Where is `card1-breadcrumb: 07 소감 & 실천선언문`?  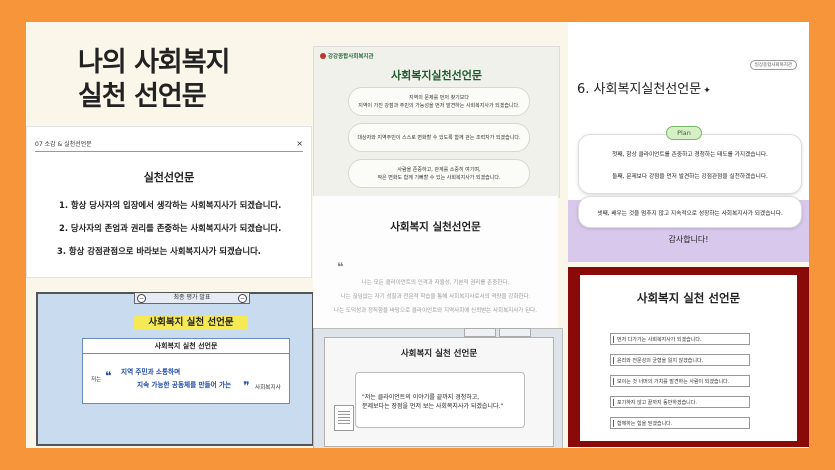
card1-breadcrumb: 07 소감 & 실천선언문 is located at coordinates (63, 144).